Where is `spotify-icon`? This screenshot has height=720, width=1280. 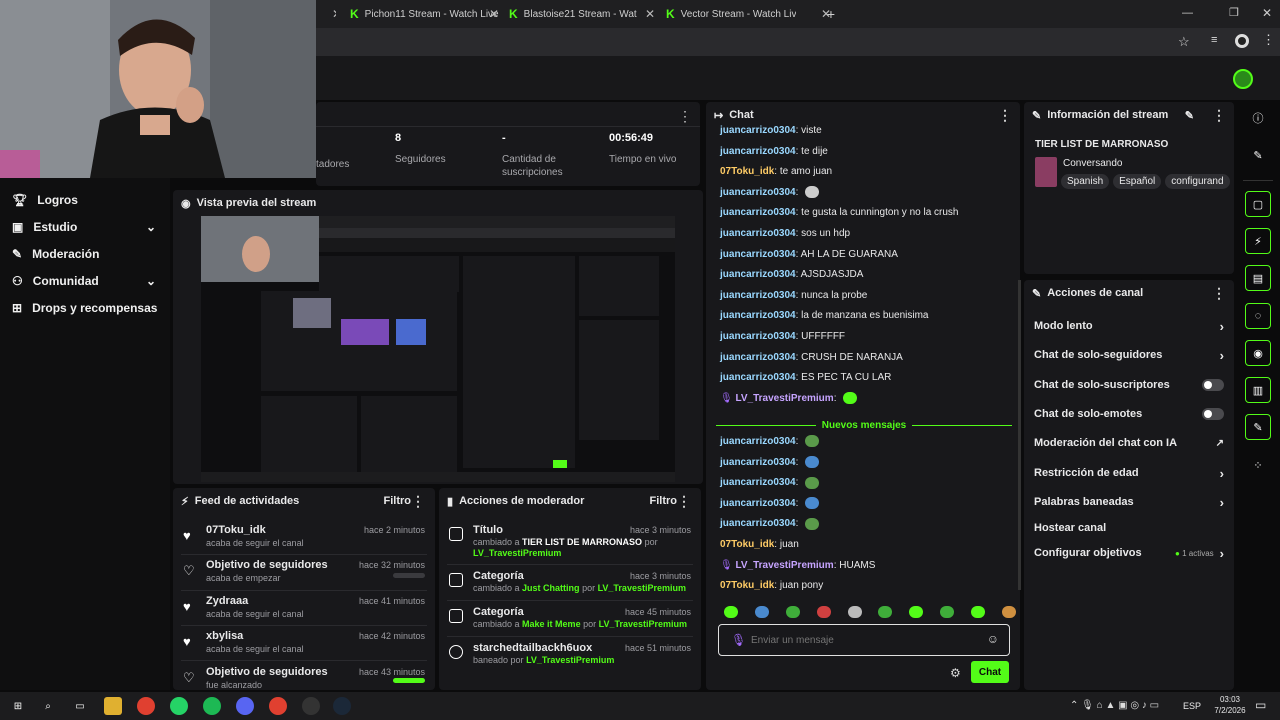
spotify-icon is located at coordinates (212, 706).